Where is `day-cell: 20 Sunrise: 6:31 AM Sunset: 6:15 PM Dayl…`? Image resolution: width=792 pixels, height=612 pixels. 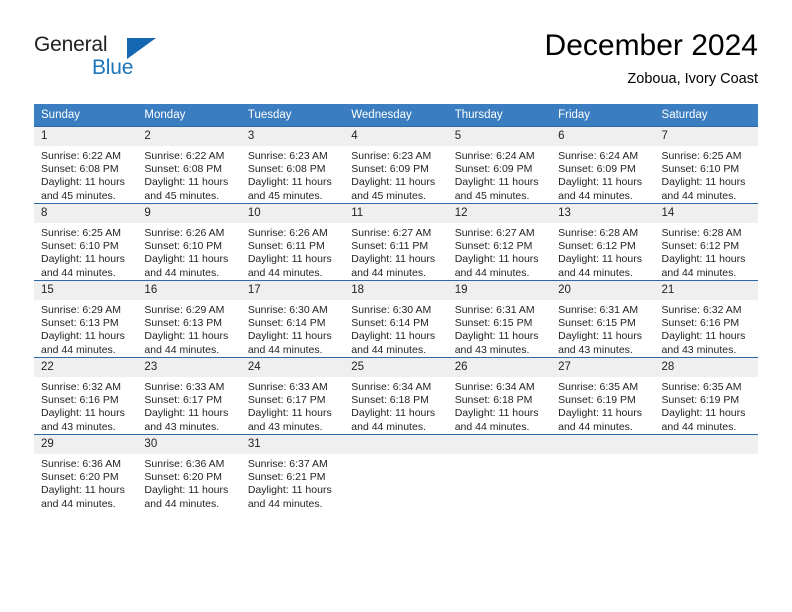
day-cell: 20 Sunrise: 6:31 AM Sunset: 6:15 PM Dayl… is located at coordinates (603, 319).